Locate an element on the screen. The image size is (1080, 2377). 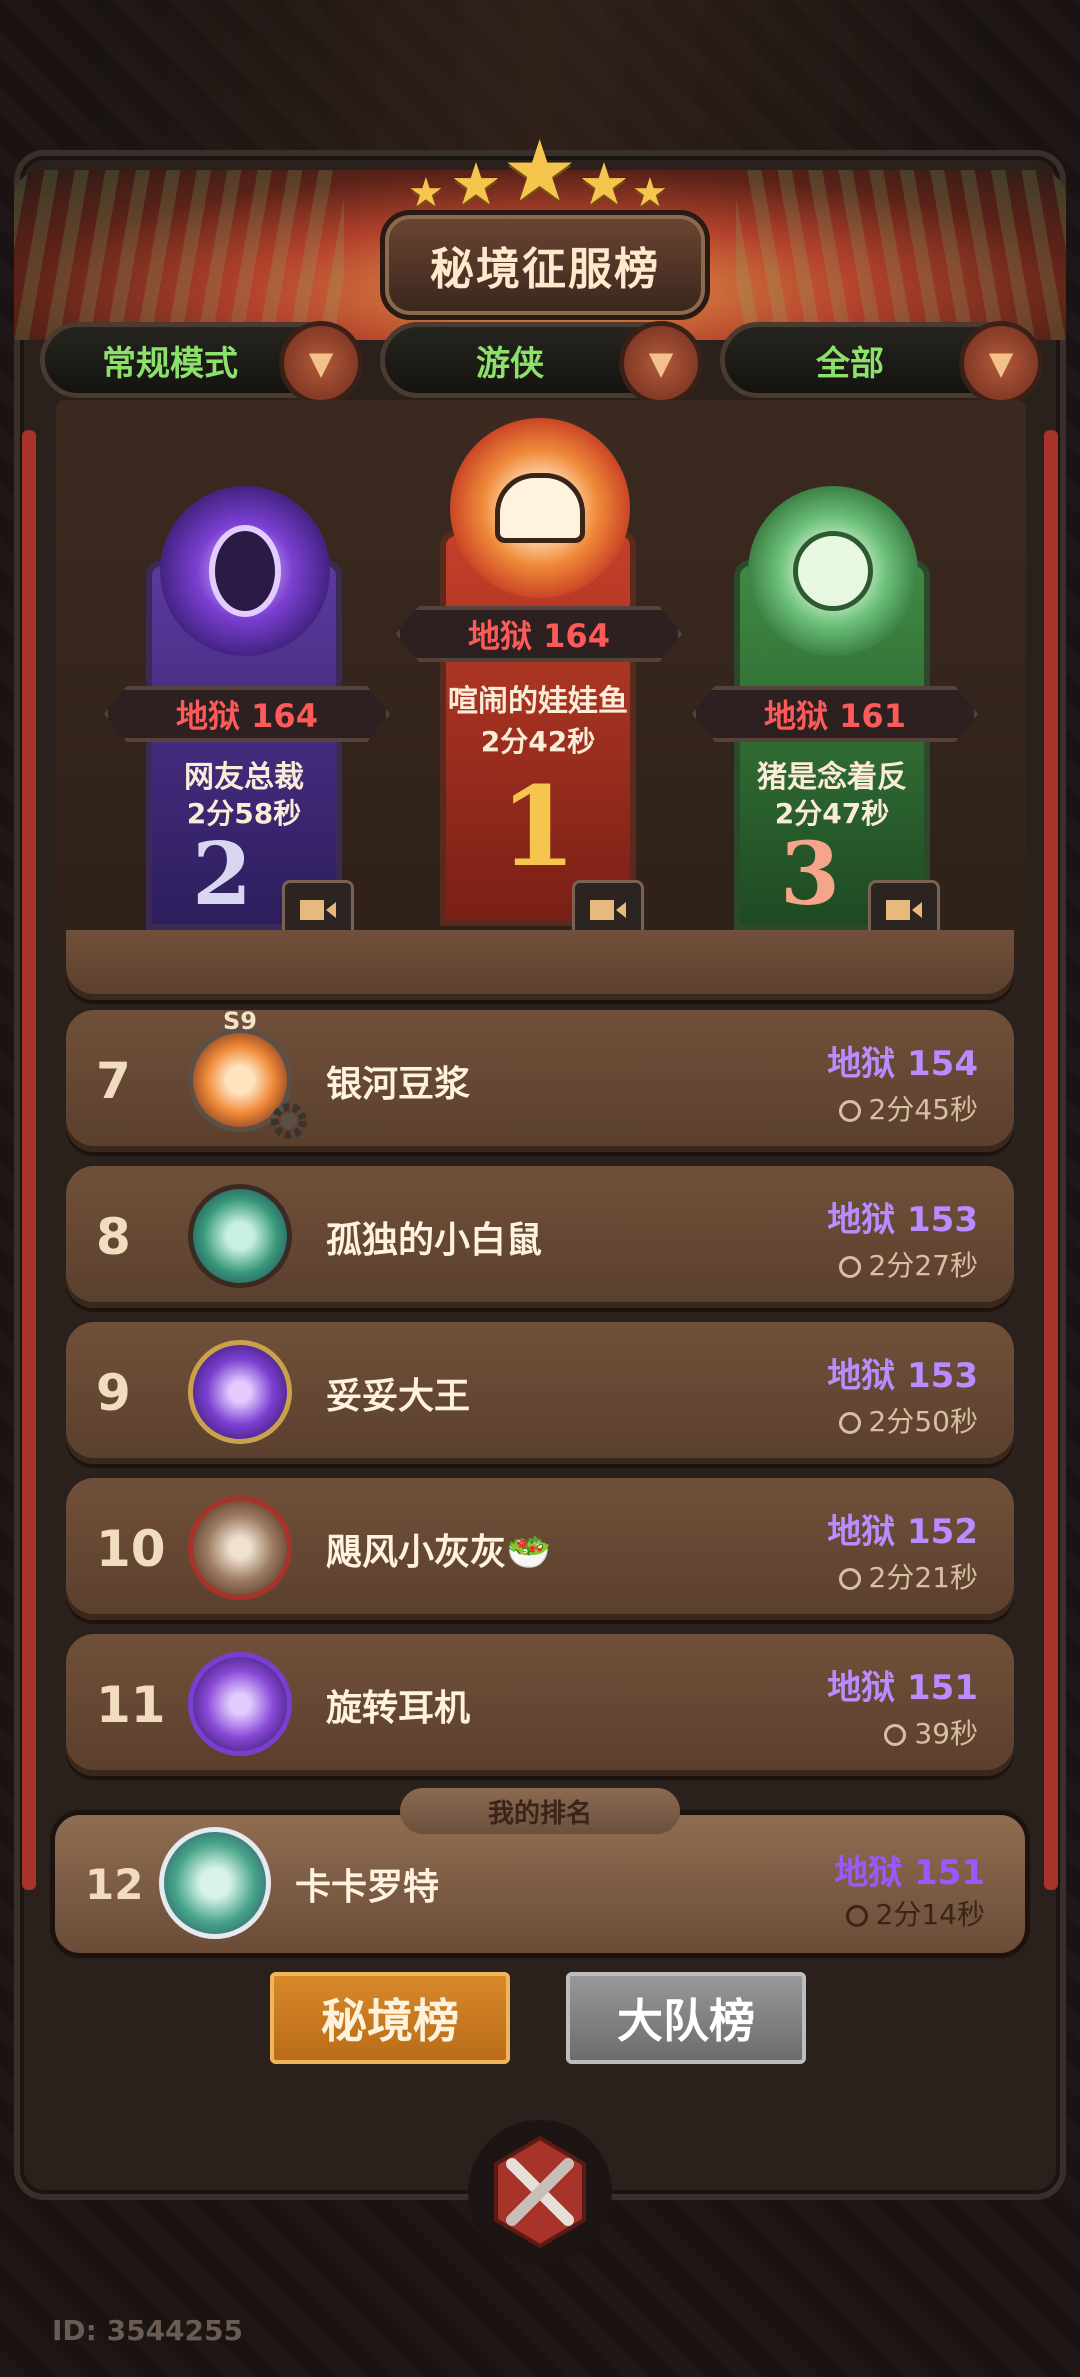
scope-filter-label: 全部 is located at coordinates (850, 363).